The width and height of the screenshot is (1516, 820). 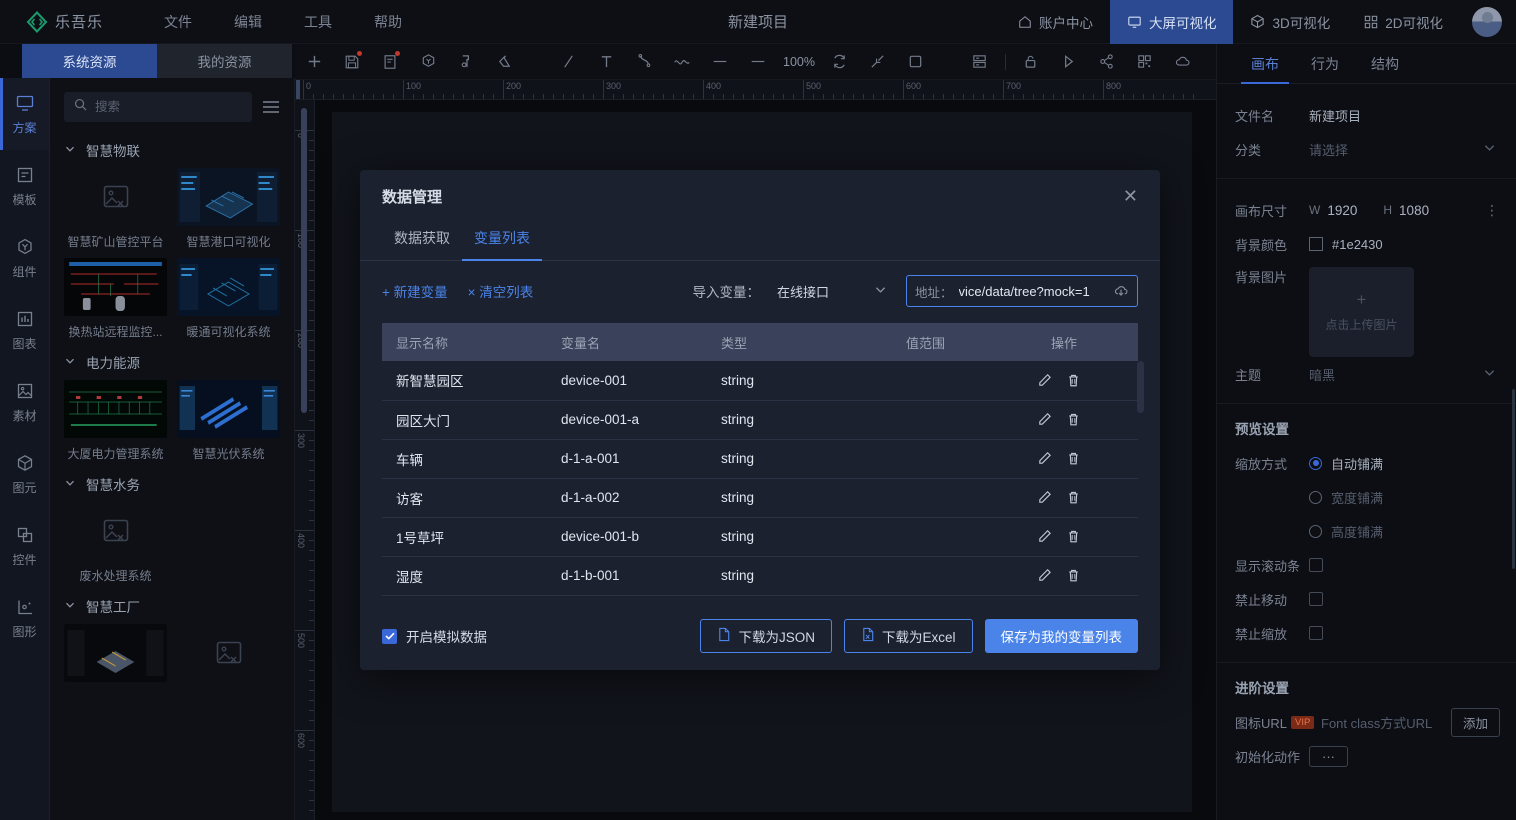 What do you see at coordinates (606, 62) in the screenshot?
I see `tool-text` at bounding box center [606, 62].